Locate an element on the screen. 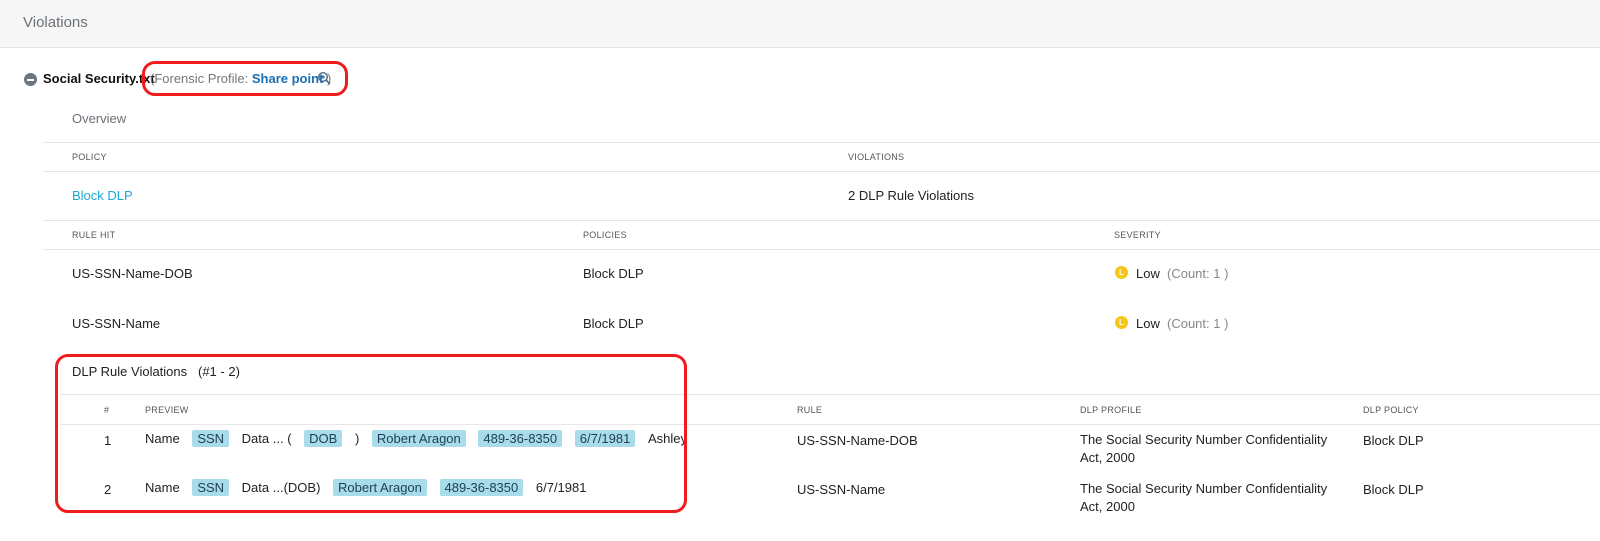 Image resolution: width=1600 pixels, height=541 pixels. policy-link: Block DLP is located at coordinates (102, 195).